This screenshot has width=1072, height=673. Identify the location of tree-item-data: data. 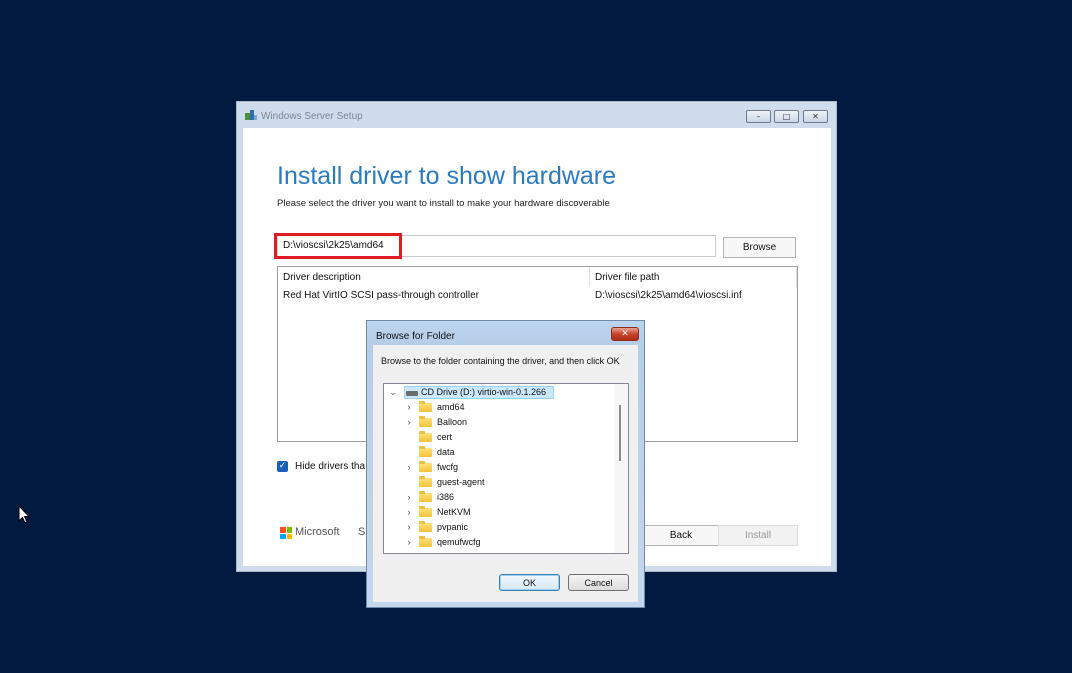
(499, 452).